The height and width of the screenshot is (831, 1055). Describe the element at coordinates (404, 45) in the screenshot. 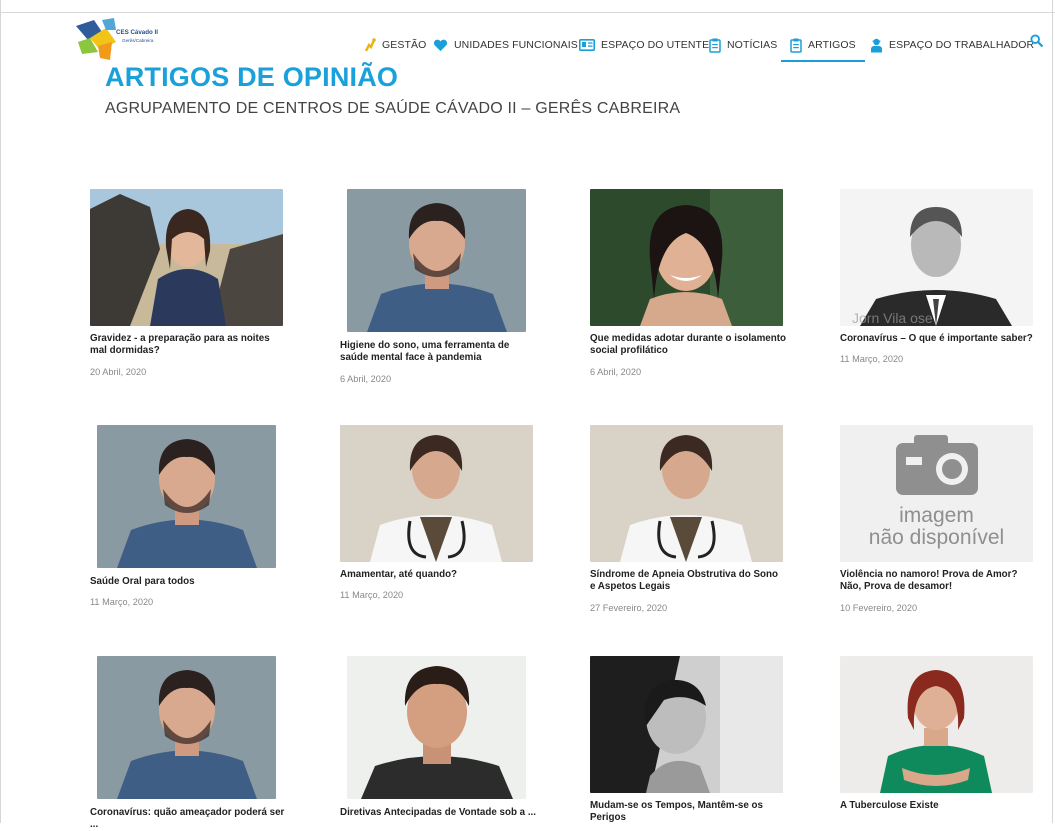

I see `nav-label: GESTÃO` at that location.